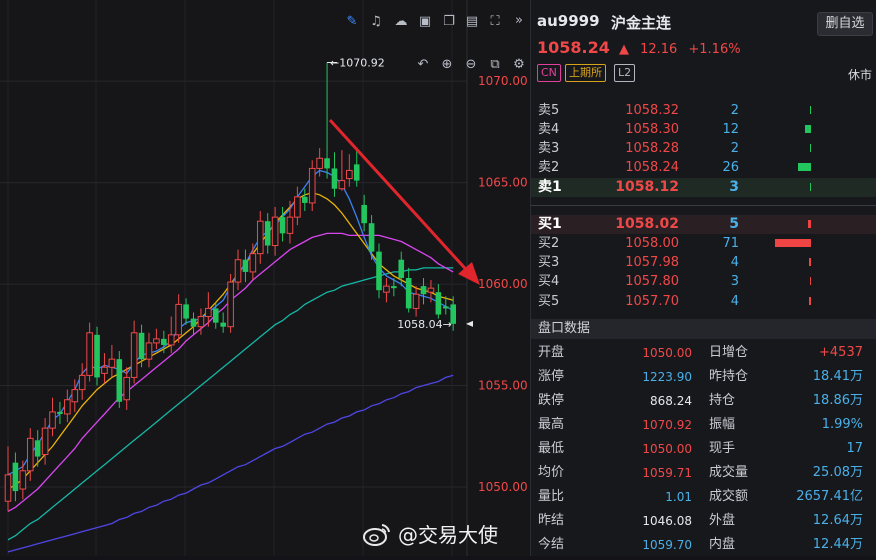 The image size is (876, 560). Describe the element at coordinates (703, 281) in the screenshot. I see `bid-row-4: 买4 1057.80 3` at that location.